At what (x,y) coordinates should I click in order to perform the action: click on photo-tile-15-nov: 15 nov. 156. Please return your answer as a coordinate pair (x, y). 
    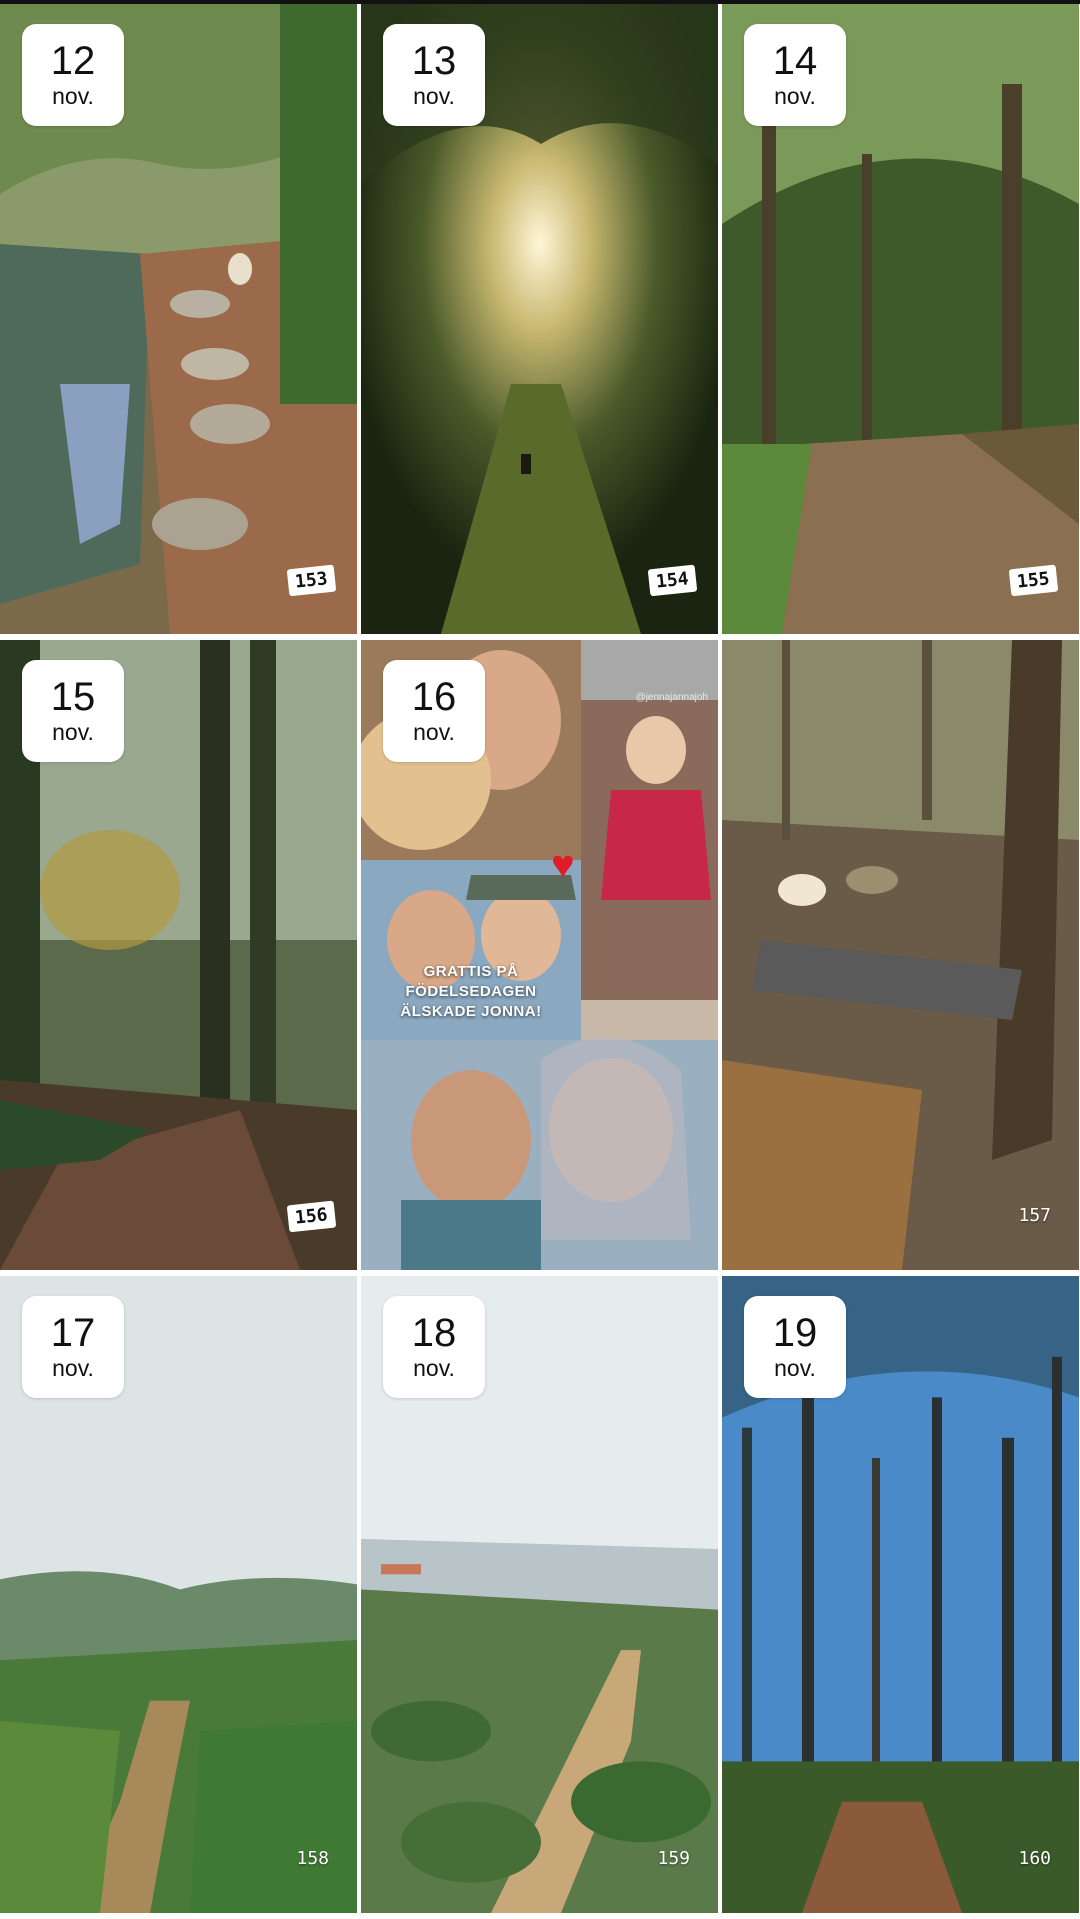
    Looking at the image, I should click on (178, 955).